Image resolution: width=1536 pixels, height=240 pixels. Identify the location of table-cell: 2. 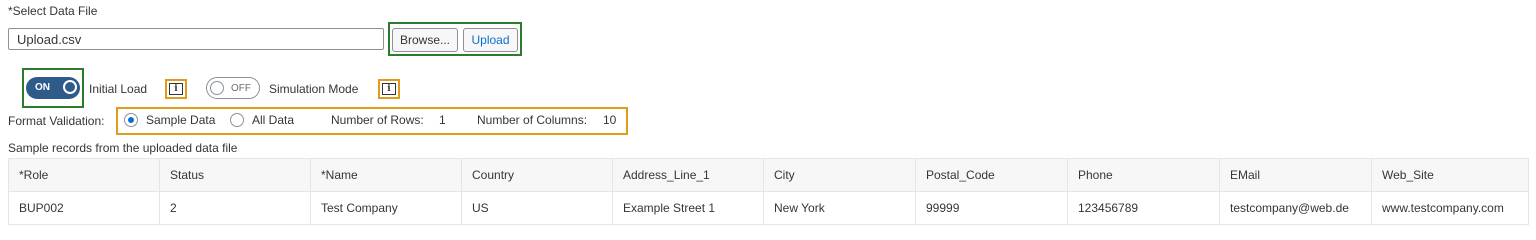
(235, 208).